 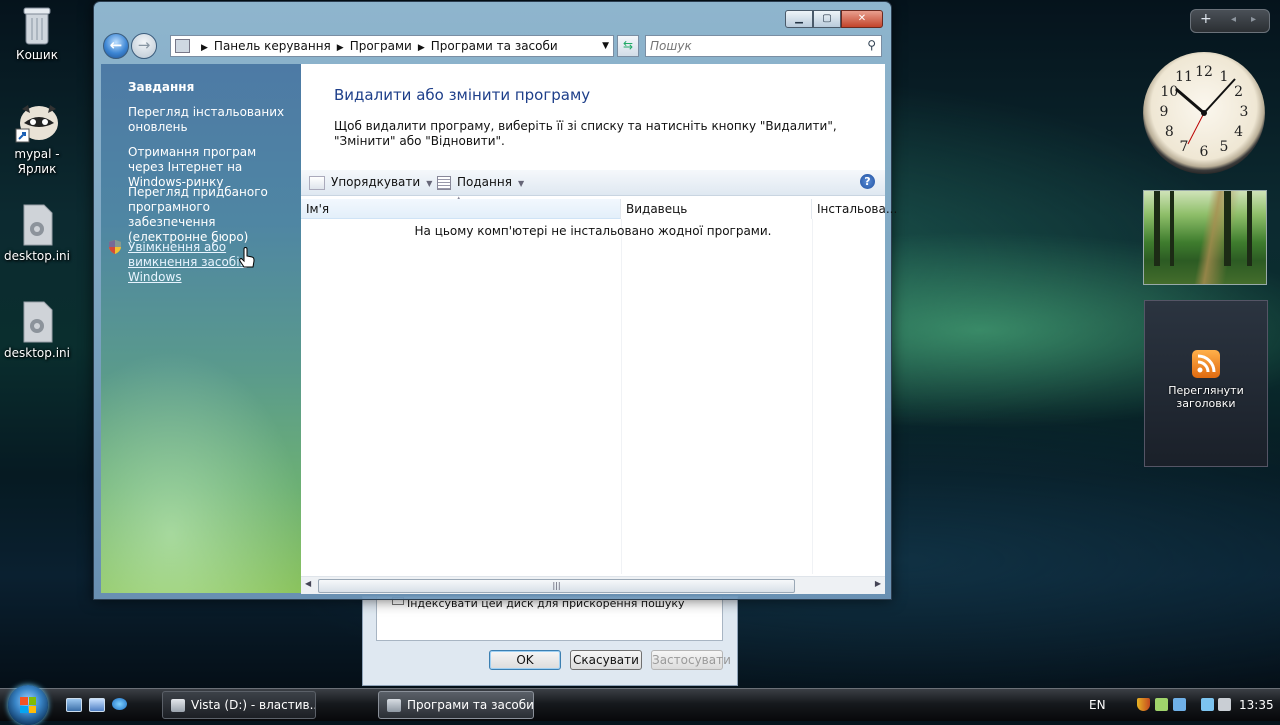 What do you see at coordinates (1253, 19) in the screenshot?
I see `next-icon: ▸` at bounding box center [1253, 19].